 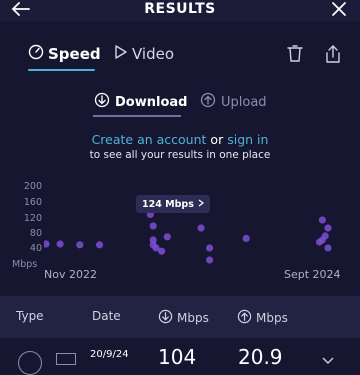 I want to click on x-axis-end-label: Sept 2024, so click(x=312, y=274).